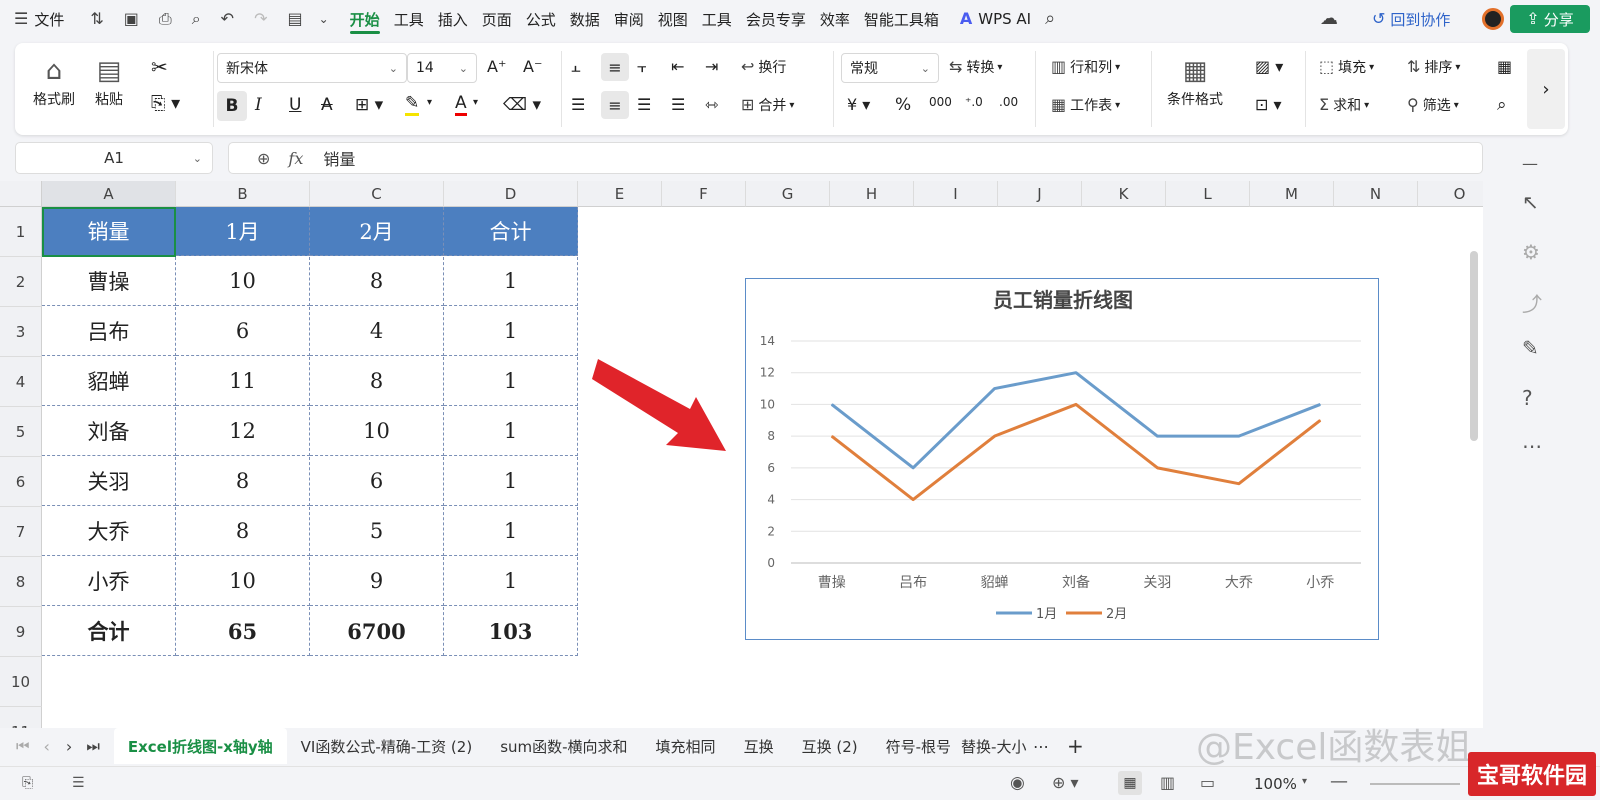  I want to click on tab-data: 数据, so click(585, 19).